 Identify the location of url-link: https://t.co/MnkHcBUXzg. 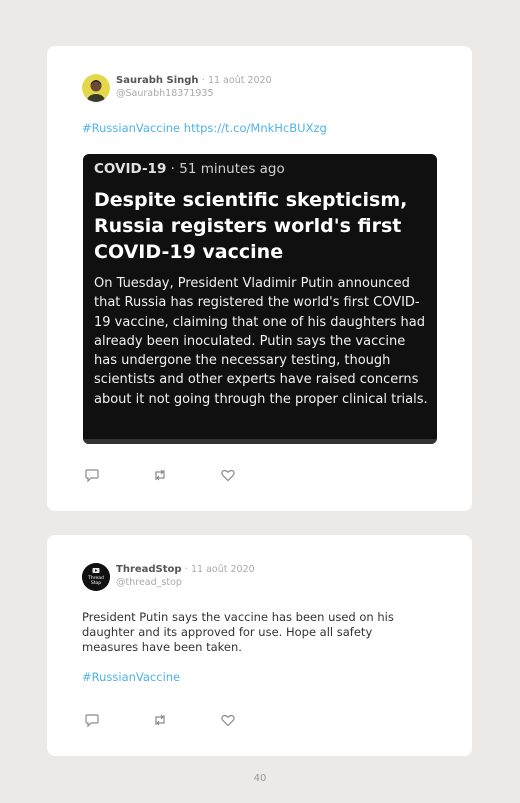
(255, 128).